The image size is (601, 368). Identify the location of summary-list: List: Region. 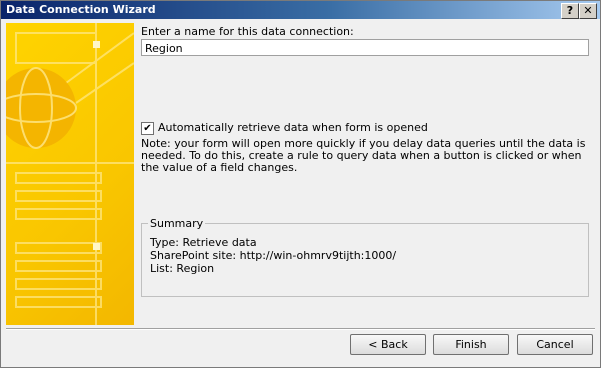
(182, 268).